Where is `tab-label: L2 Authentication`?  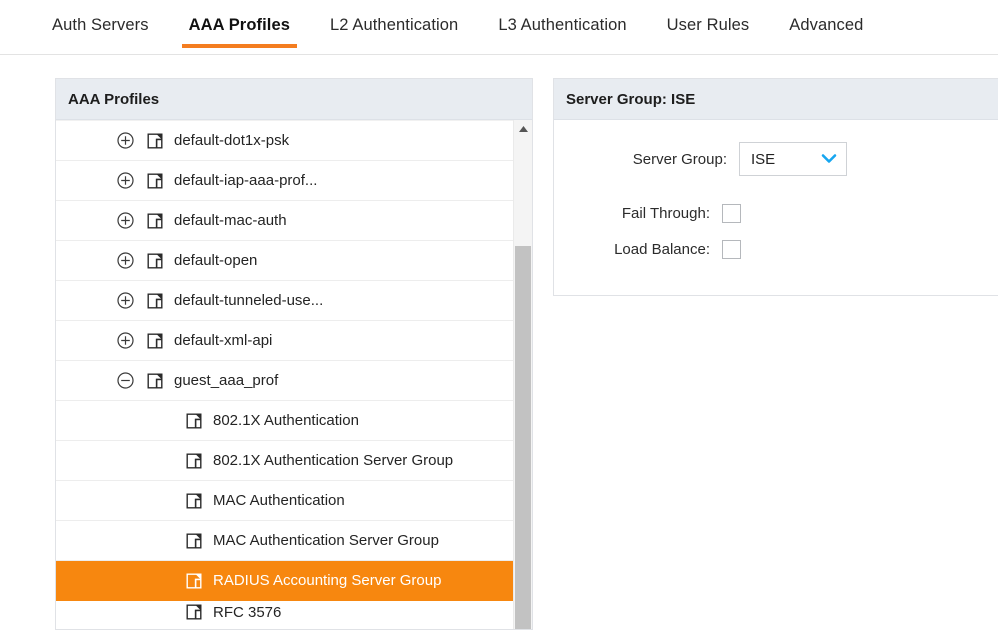 tab-label: L2 Authentication is located at coordinates (394, 25).